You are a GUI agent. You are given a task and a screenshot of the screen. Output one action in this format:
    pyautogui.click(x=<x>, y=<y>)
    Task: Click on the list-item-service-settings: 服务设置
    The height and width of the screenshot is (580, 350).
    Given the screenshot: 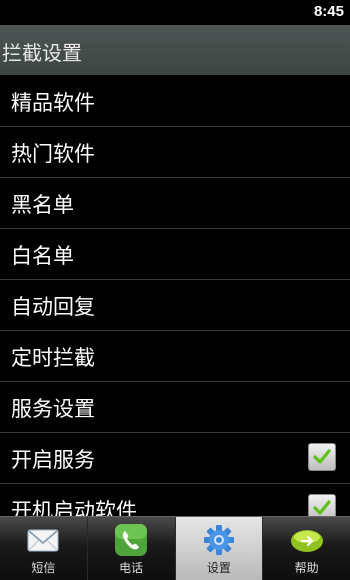 What is the action you would take?
    pyautogui.click(x=175, y=407)
    